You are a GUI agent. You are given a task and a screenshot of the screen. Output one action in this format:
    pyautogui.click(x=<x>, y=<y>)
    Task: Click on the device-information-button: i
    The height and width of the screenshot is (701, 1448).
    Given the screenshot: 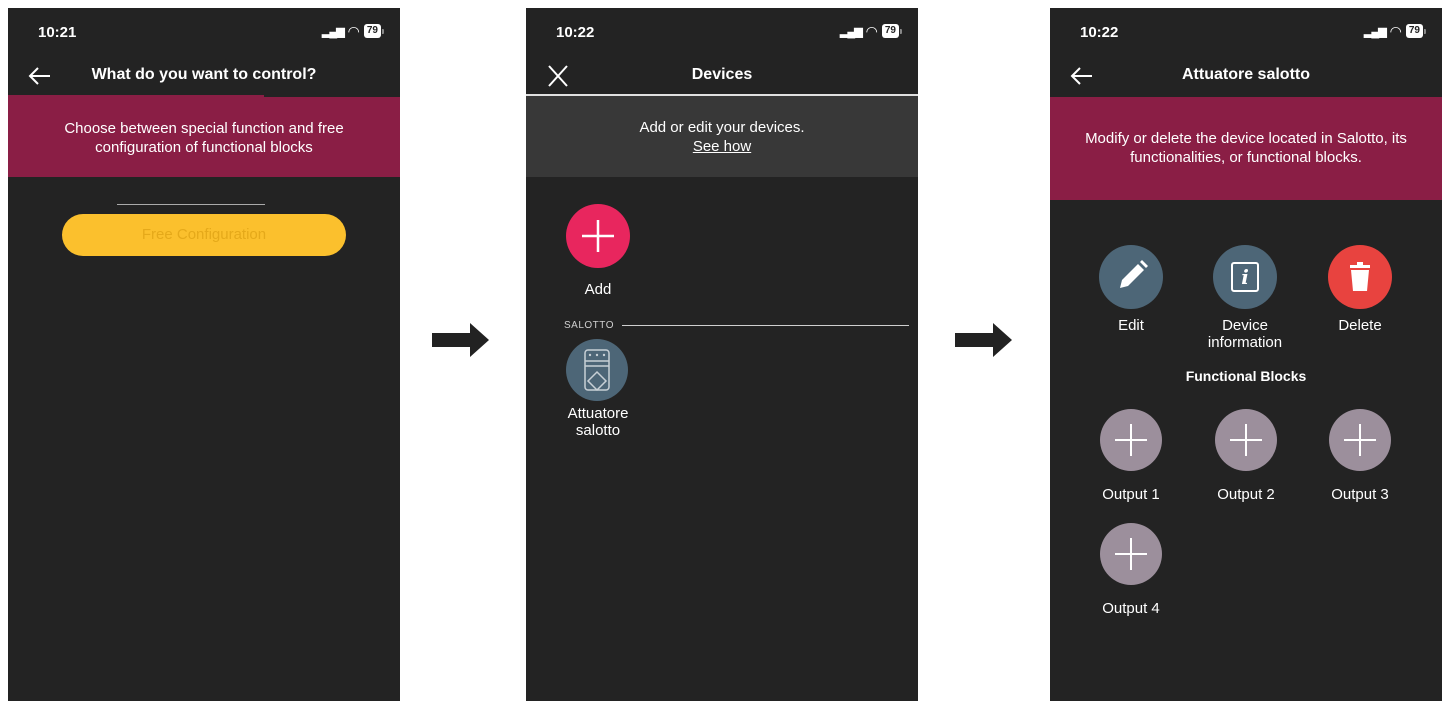 What is the action you would take?
    pyautogui.click(x=1245, y=277)
    